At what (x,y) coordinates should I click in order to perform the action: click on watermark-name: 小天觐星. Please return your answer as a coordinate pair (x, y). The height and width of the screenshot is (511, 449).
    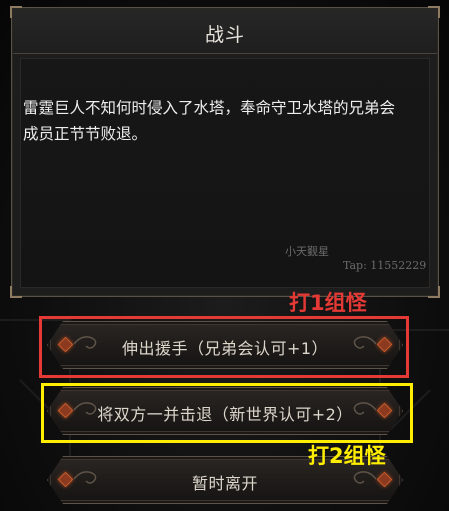
    Looking at the image, I should click on (307, 251).